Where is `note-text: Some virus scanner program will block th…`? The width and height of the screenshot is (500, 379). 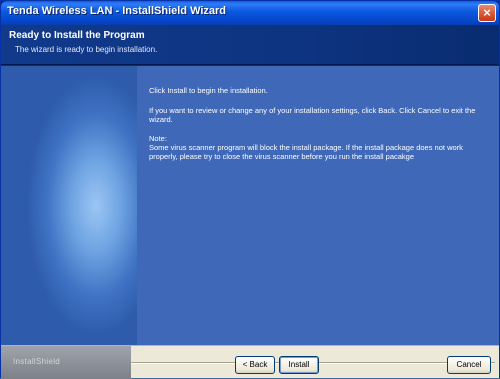 note-text: Some virus scanner program will block th… is located at coordinates (306, 152).